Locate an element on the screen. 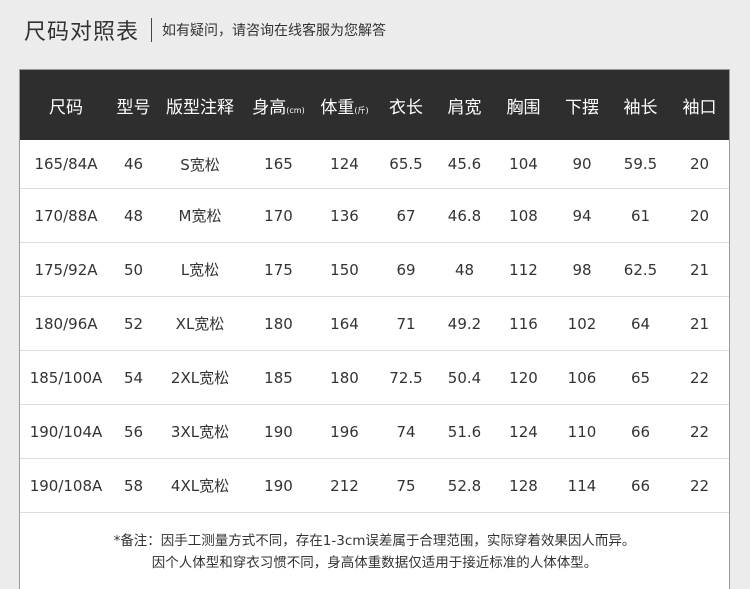 This screenshot has height=589, width=750. table-cell: 98 is located at coordinates (582, 269).